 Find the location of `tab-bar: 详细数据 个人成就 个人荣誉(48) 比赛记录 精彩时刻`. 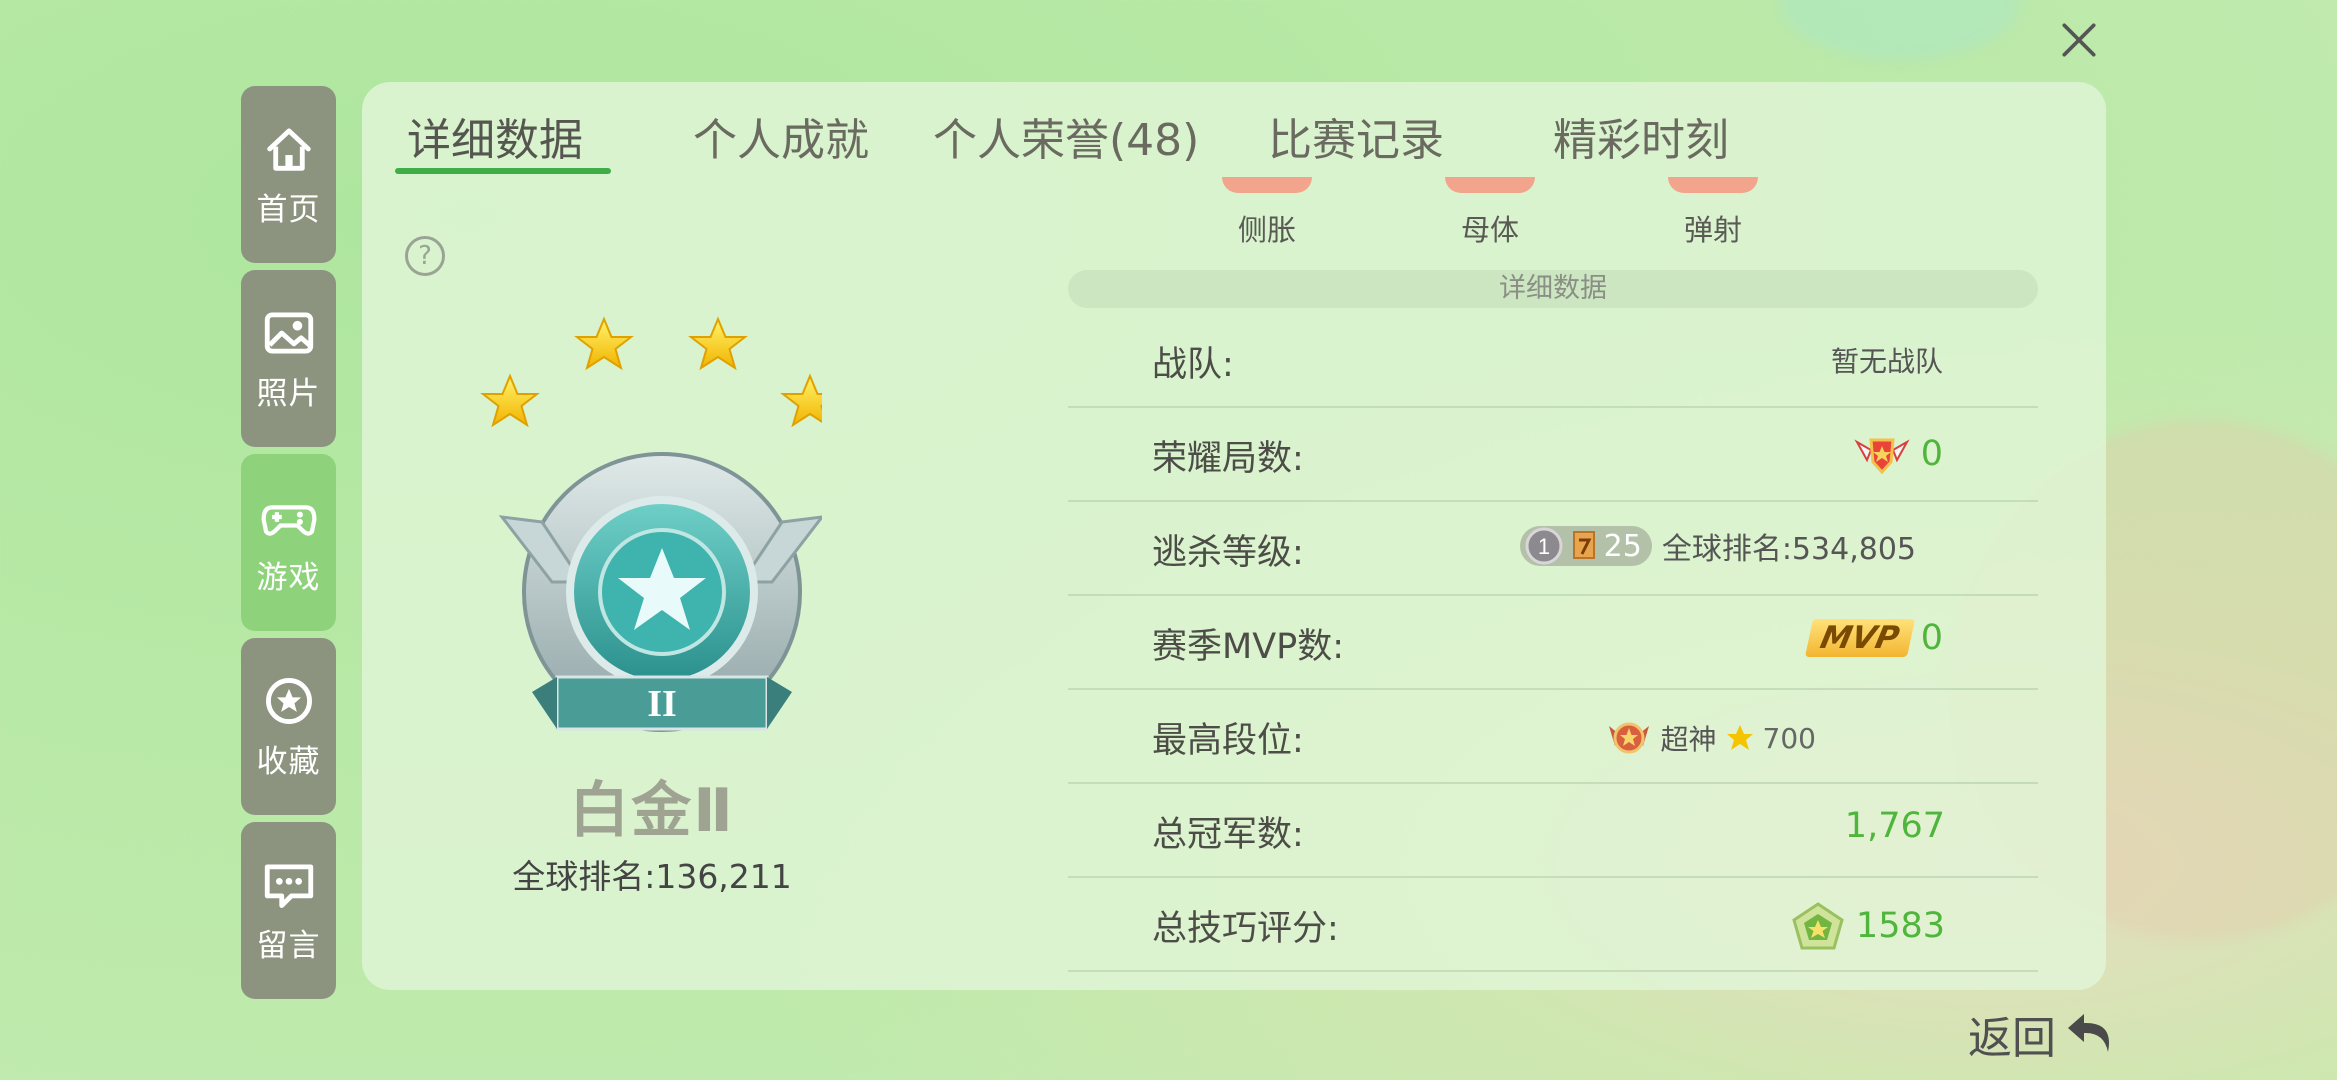

tab-bar: 详细数据 个人成就 个人荣誉(48) 比赛记录 精彩时刻 is located at coordinates (1234, 128).